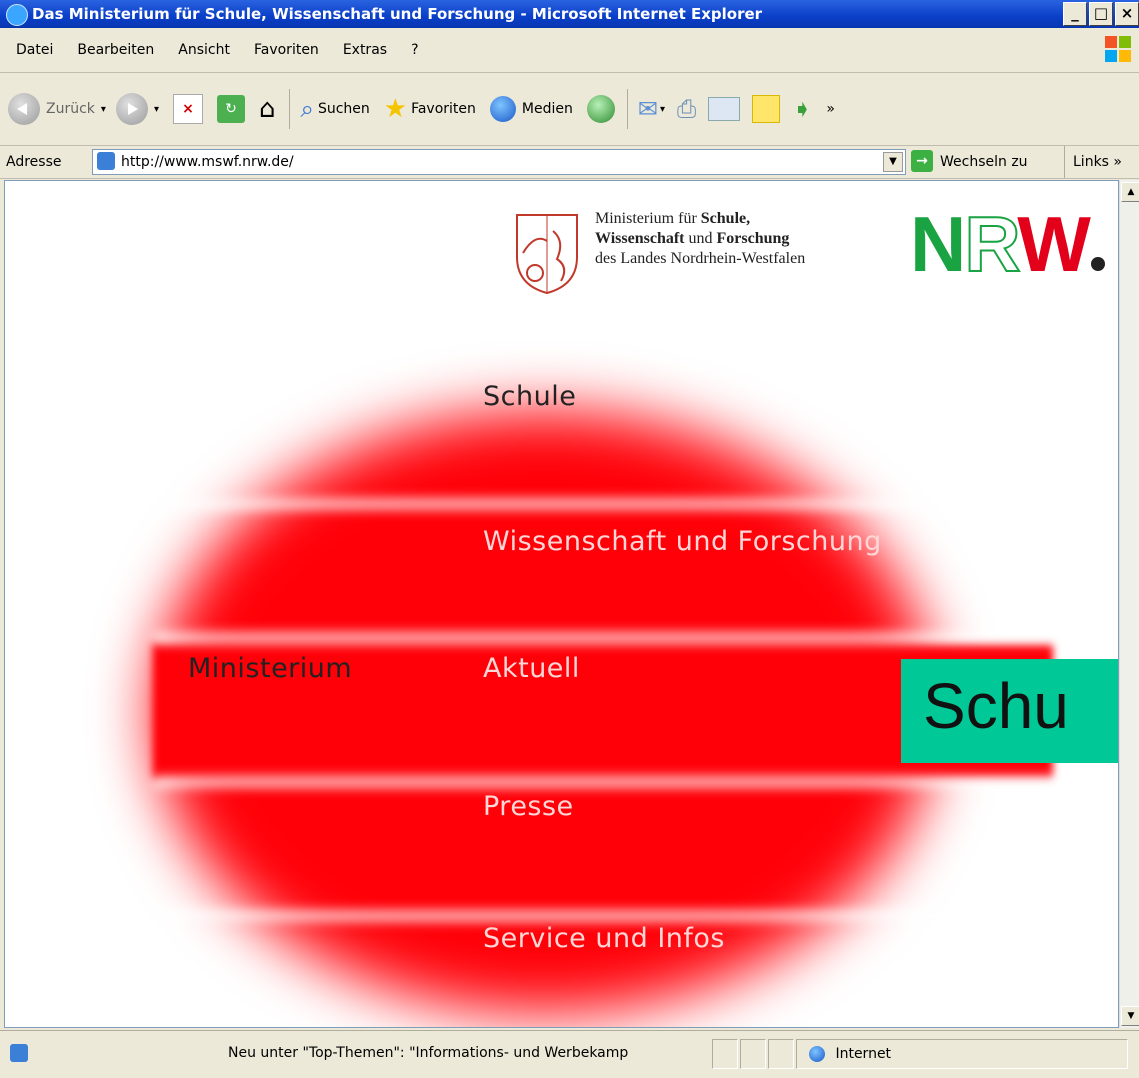 The height and width of the screenshot is (1078, 1139). I want to click on search-button-label: Suchen, so click(344, 109).